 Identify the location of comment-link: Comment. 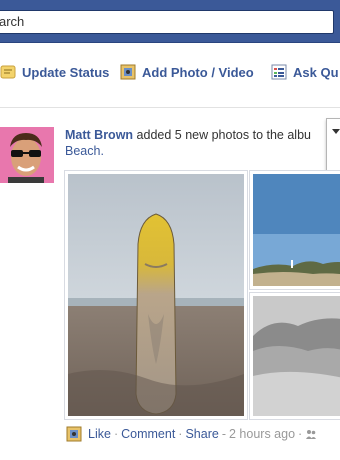
(148, 434).